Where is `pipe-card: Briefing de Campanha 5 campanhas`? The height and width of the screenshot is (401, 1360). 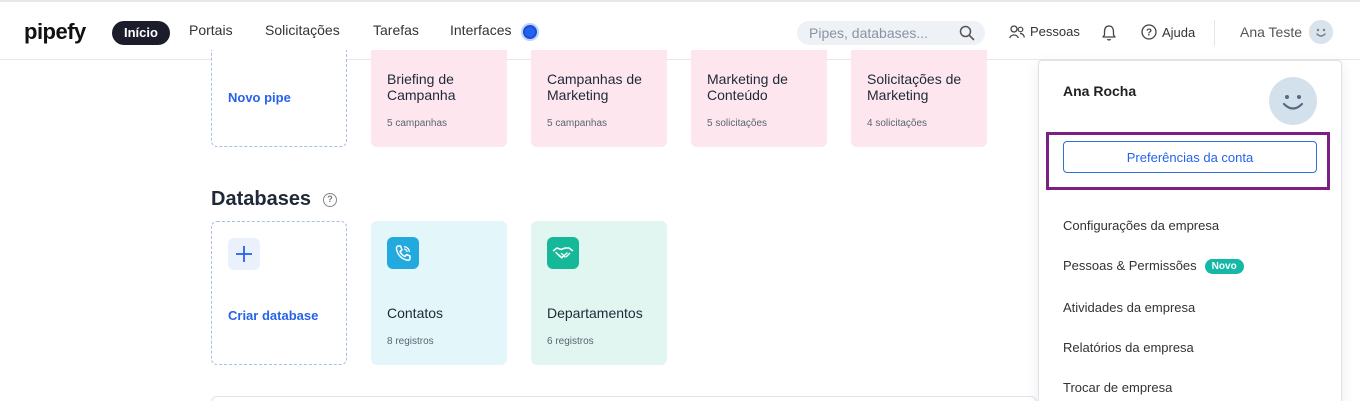
pipe-card: Briefing de Campanha 5 campanhas is located at coordinates (439, 98).